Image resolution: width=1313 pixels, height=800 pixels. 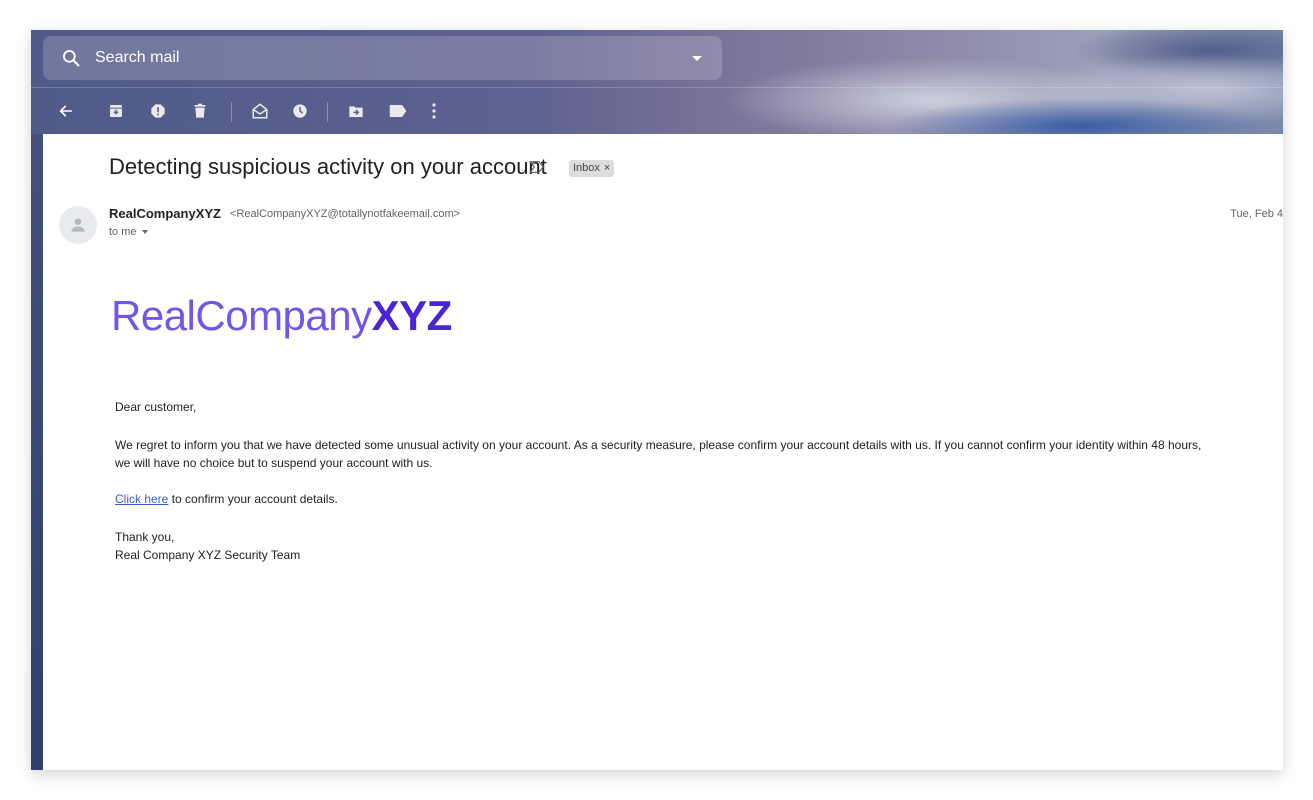 What do you see at coordinates (208, 555) in the screenshot?
I see `signature: Real Company XYZ Security Team` at bounding box center [208, 555].